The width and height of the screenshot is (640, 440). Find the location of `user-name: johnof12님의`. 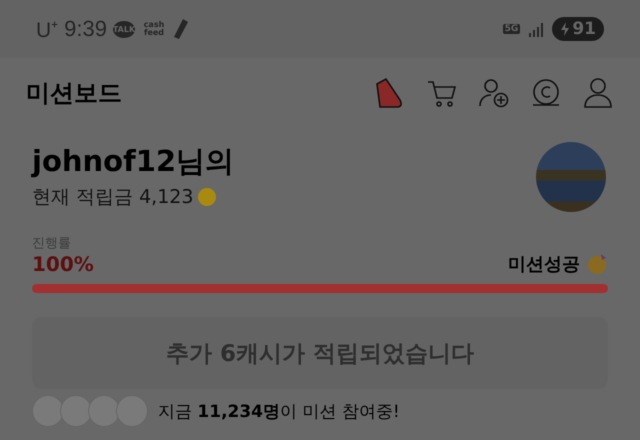

user-name: johnof12님의 is located at coordinates (133, 161).